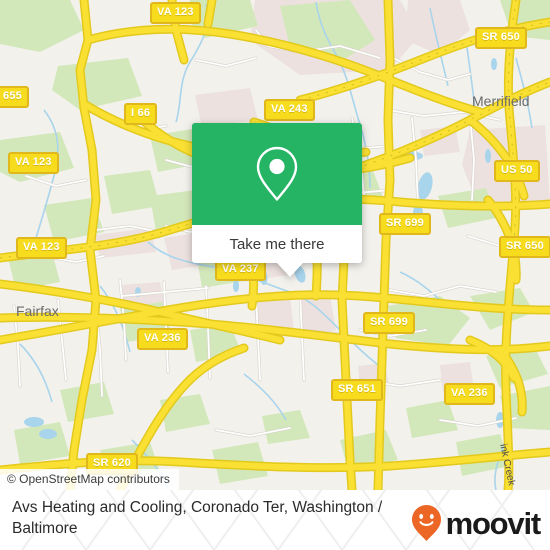  I want to click on moovit-brand: moovit, so click(476, 523).